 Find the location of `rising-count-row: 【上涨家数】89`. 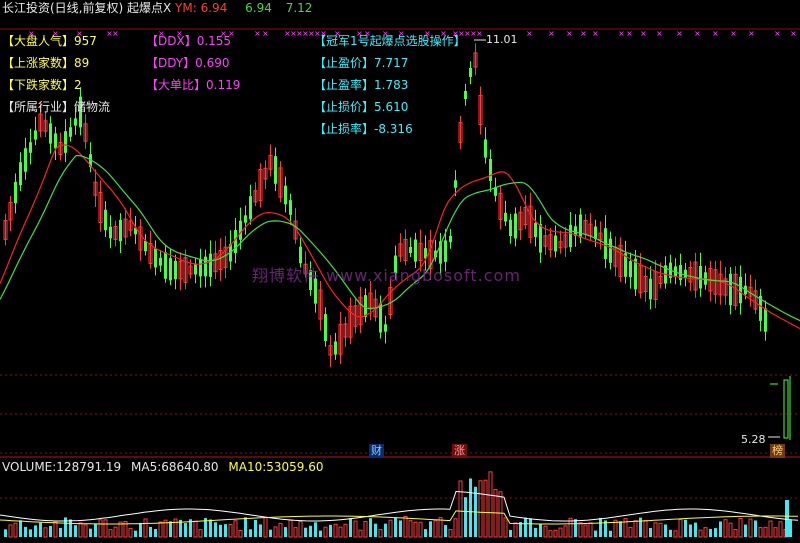

rising-count-row: 【上涨家数】89 is located at coordinates (46, 63).